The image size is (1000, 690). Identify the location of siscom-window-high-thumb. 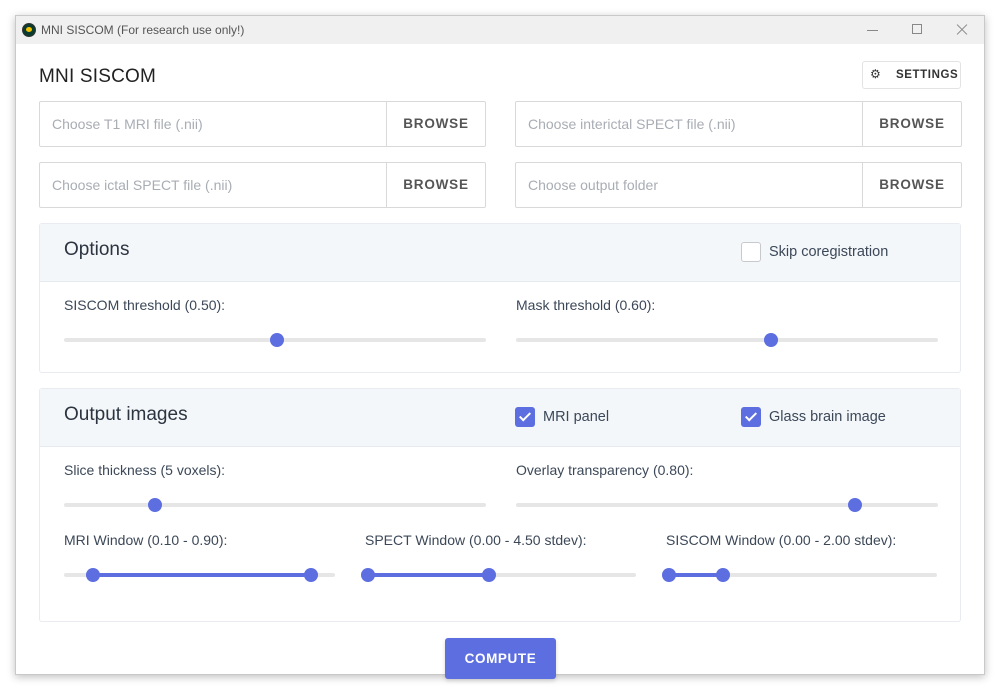
(723, 575).